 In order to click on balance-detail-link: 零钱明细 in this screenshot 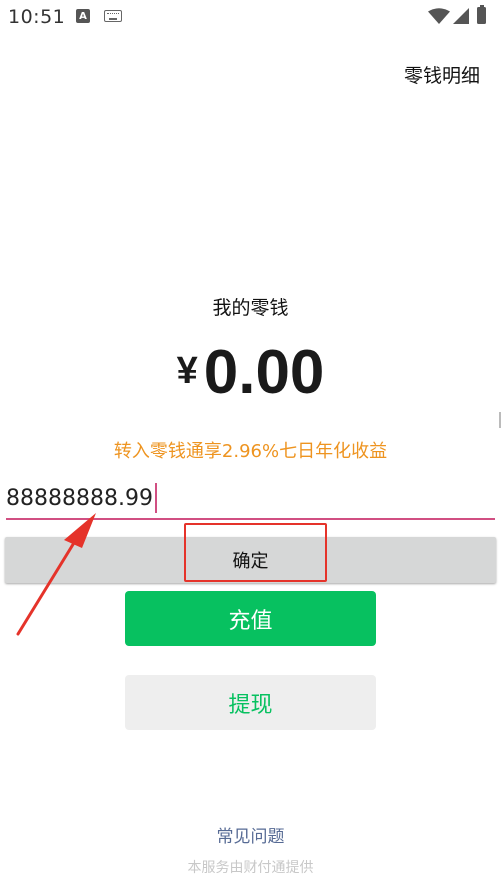, I will do `click(442, 74)`.